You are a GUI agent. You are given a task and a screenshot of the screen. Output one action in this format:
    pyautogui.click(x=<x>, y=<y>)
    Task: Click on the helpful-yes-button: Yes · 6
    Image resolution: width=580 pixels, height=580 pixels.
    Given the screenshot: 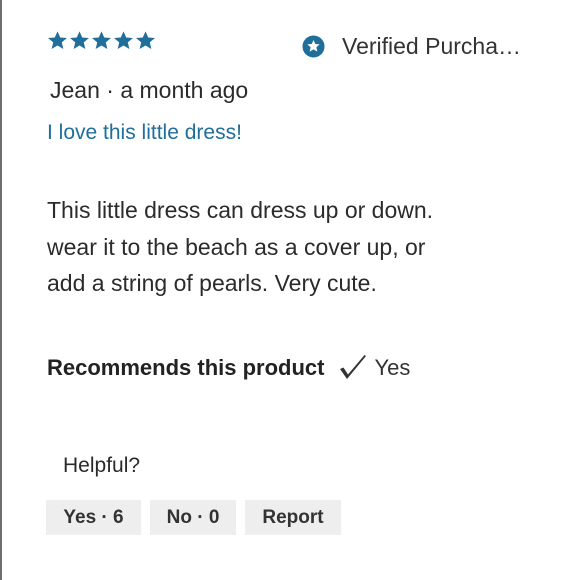 What is the action you would take?
    pyautogui.click(x=93, y=517)
    